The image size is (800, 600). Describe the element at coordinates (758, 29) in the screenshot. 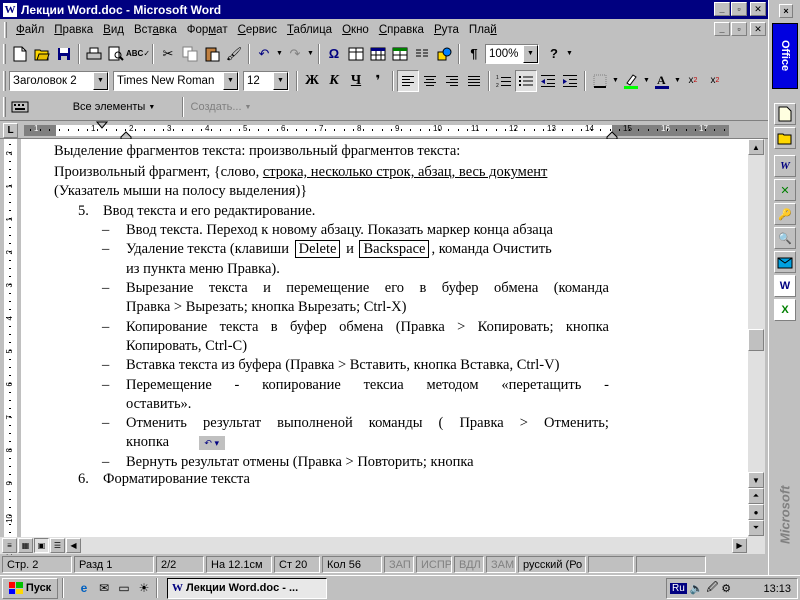

I see `doc-close-button: ✕` at that location.